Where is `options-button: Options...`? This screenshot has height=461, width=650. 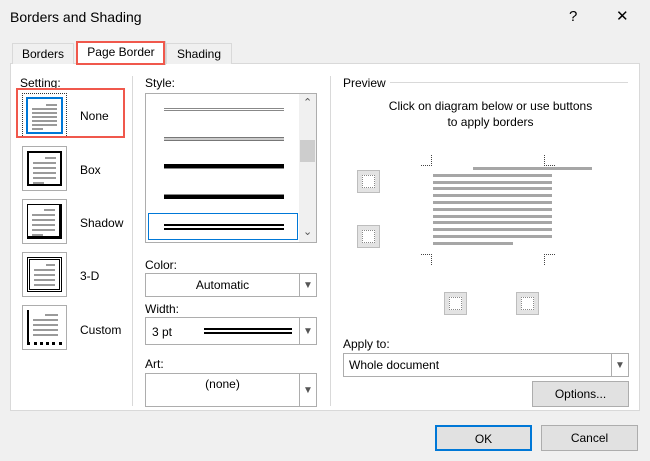 options-button: Options... is located at coordinates (580, 394).